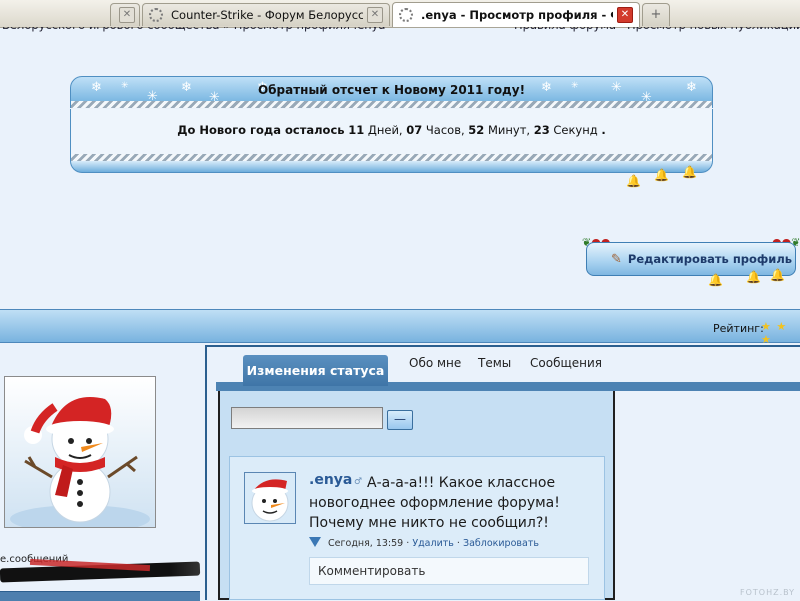  I want to click on status-submit-button: —, so click(400, 420).